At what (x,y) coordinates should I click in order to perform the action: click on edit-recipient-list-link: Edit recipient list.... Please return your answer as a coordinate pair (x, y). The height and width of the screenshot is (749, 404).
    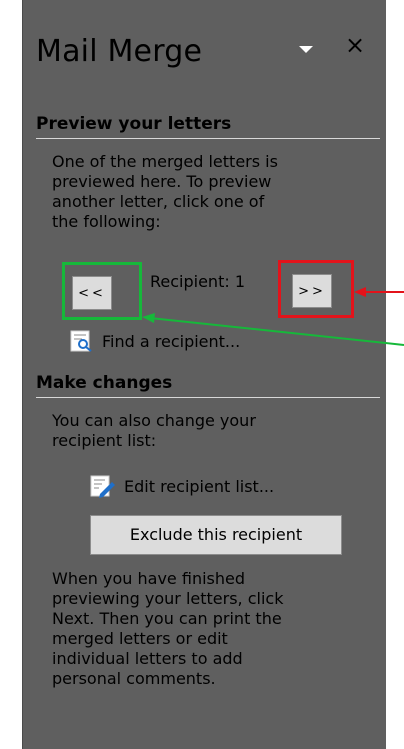
    Looking at the image, I should click on (182, 486).